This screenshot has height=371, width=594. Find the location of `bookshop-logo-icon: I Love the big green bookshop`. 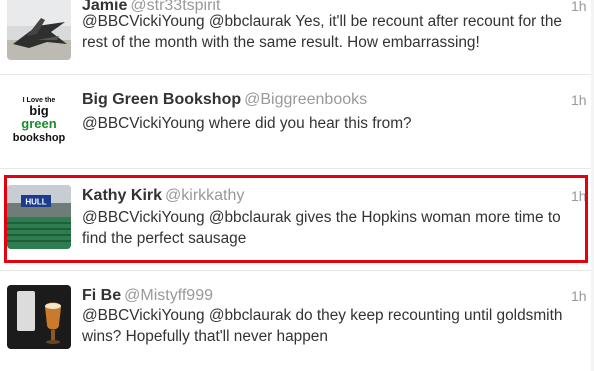

bookshop-logo-icon: I Love the big green bookshop is located at coordinates (39, 121).